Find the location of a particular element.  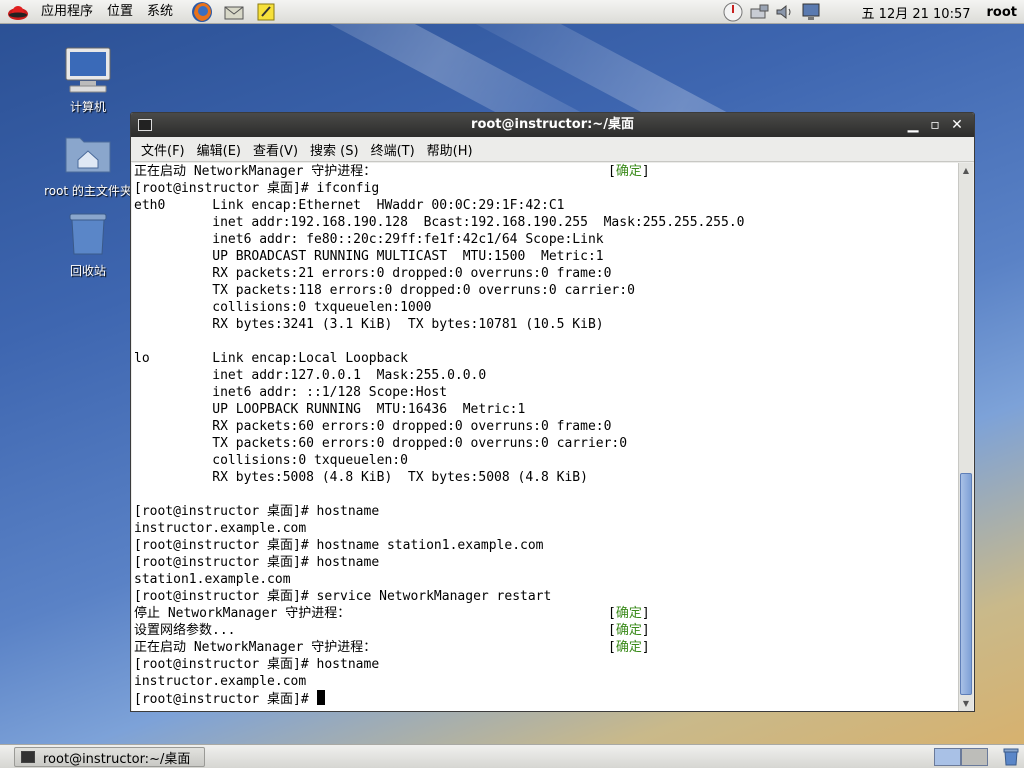

desktop-icon-trash: 回收站 is located at coordinates (88, 244).